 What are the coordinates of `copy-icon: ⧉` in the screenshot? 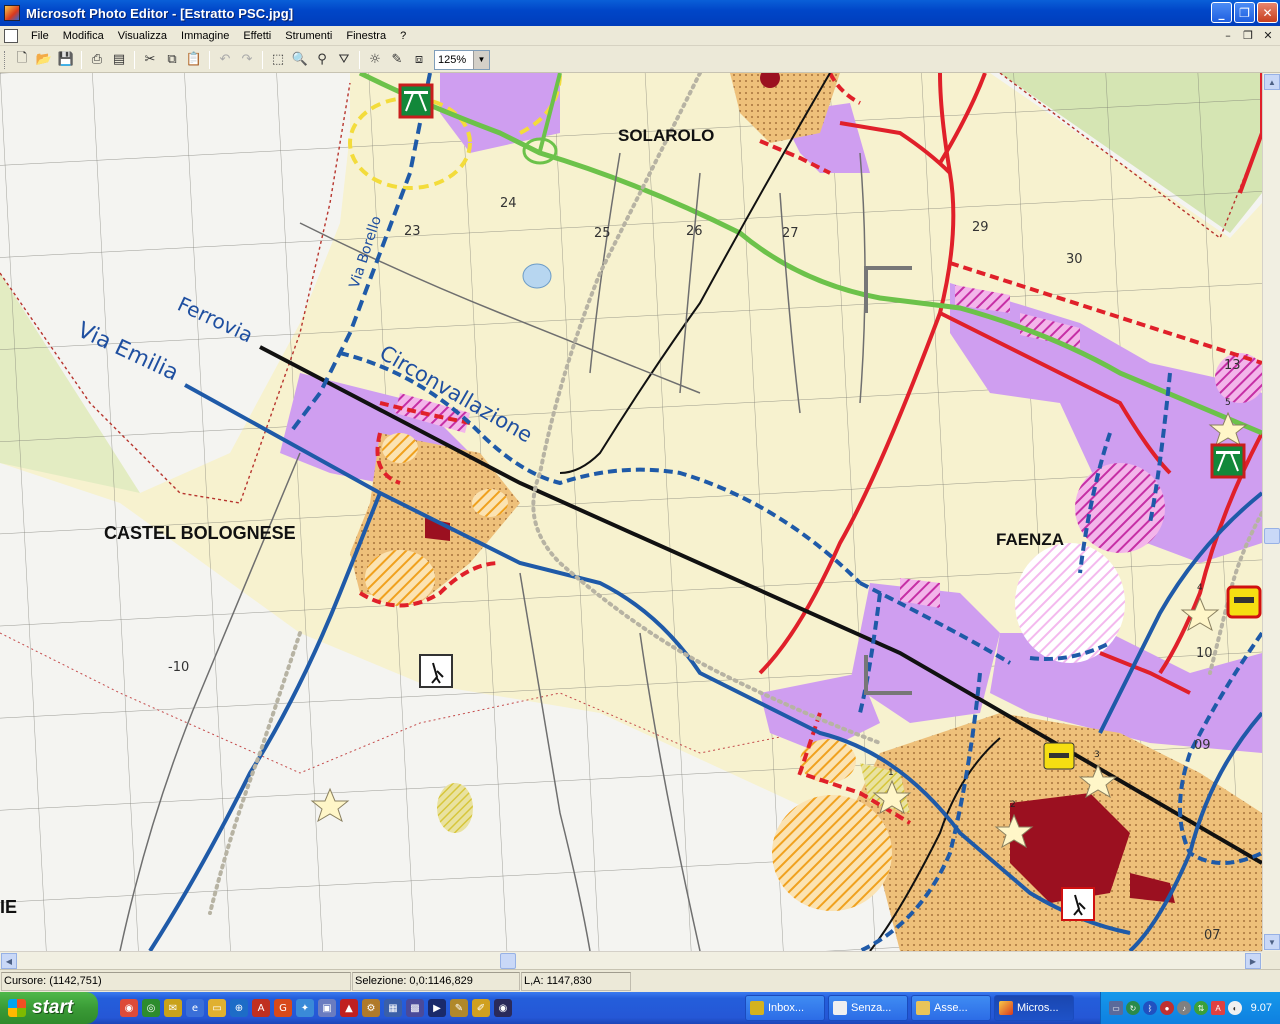 It's located at (172, 60).